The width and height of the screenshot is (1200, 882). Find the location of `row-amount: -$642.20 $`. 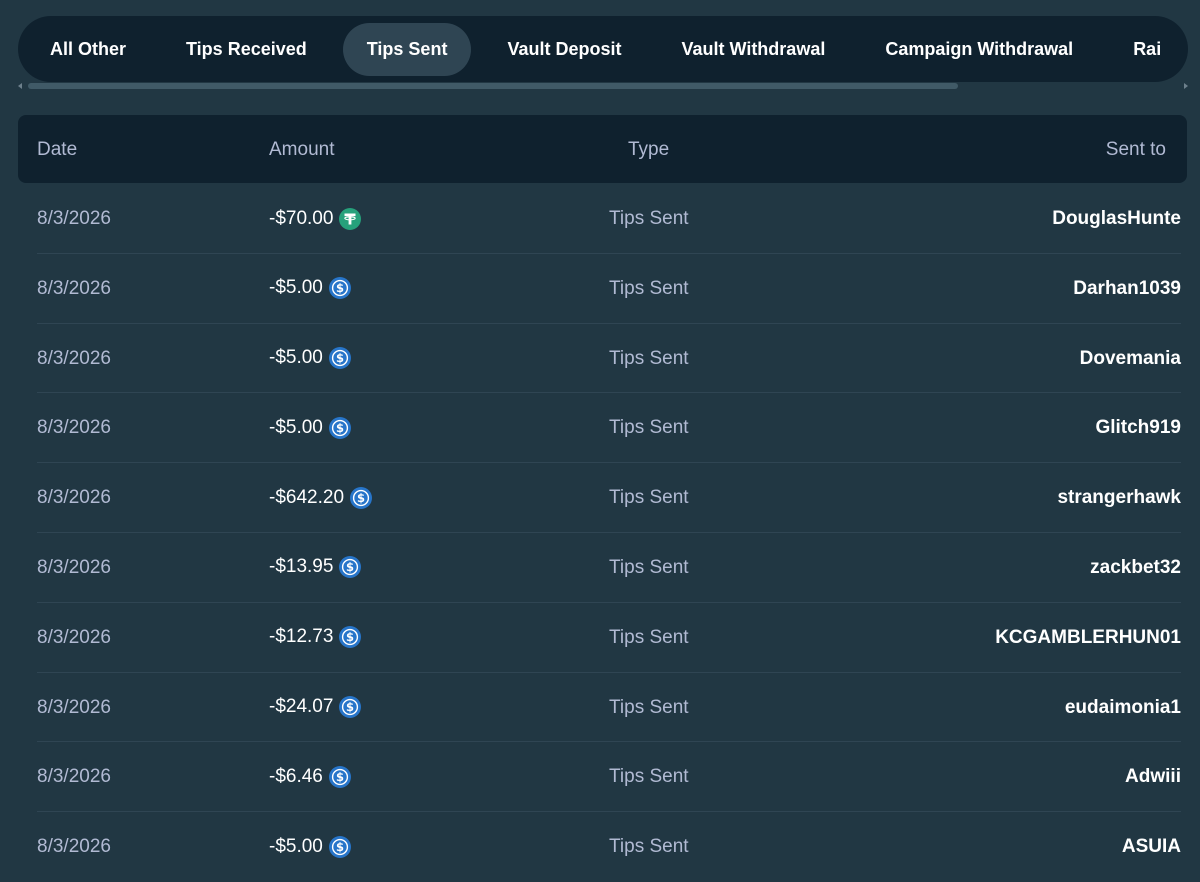

row-amount: -$642.20 $ is located at coordinates (321, 497).